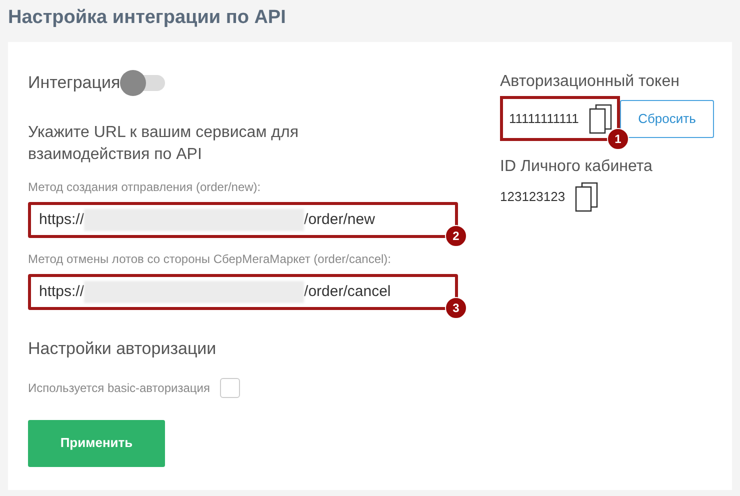  I want to click on checkbox, so click(230, 388).